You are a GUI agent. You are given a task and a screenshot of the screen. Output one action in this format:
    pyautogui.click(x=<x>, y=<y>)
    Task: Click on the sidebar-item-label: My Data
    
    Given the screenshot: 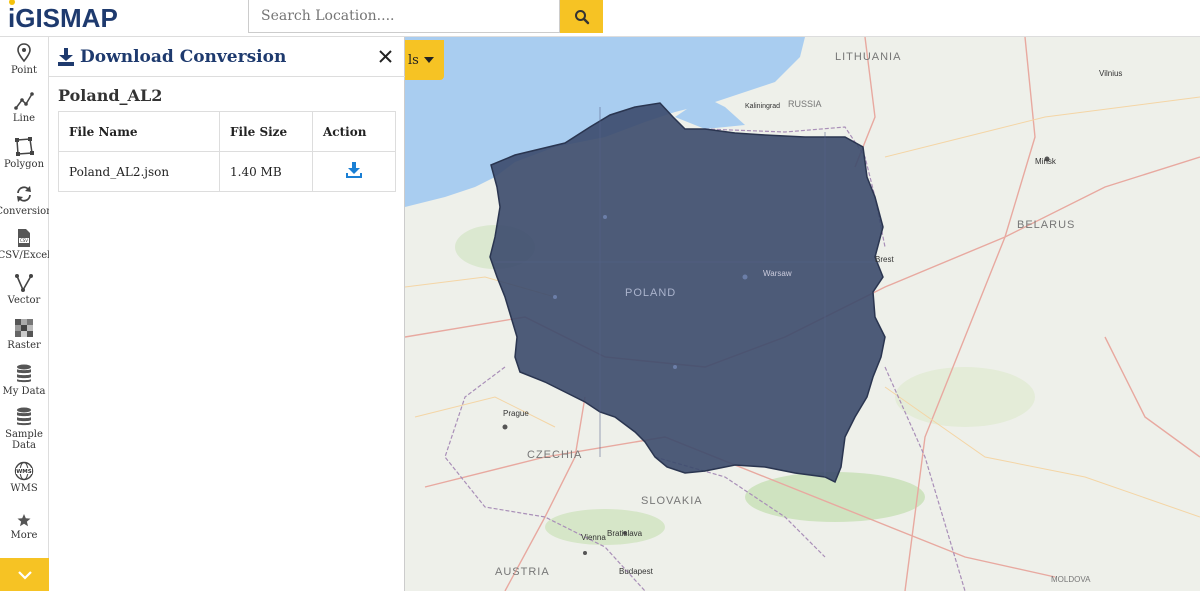 What is the action you would take?
    pyautogui.click(x=24, y=391)
    